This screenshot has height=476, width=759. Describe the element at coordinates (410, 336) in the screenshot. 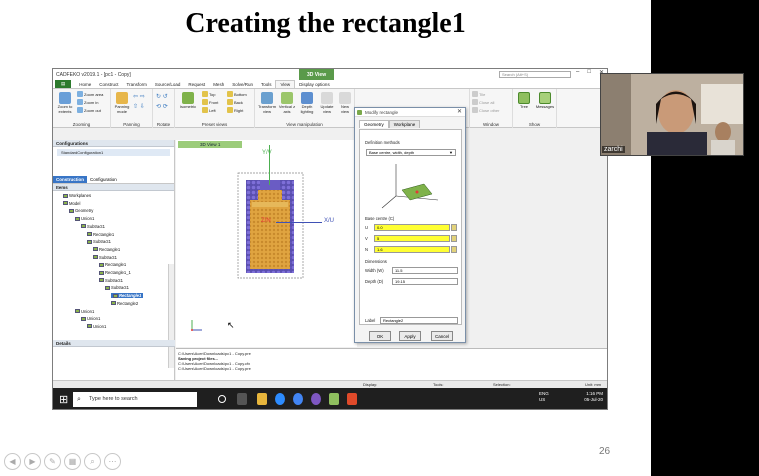

I see `apply-button: Apply` at that location.